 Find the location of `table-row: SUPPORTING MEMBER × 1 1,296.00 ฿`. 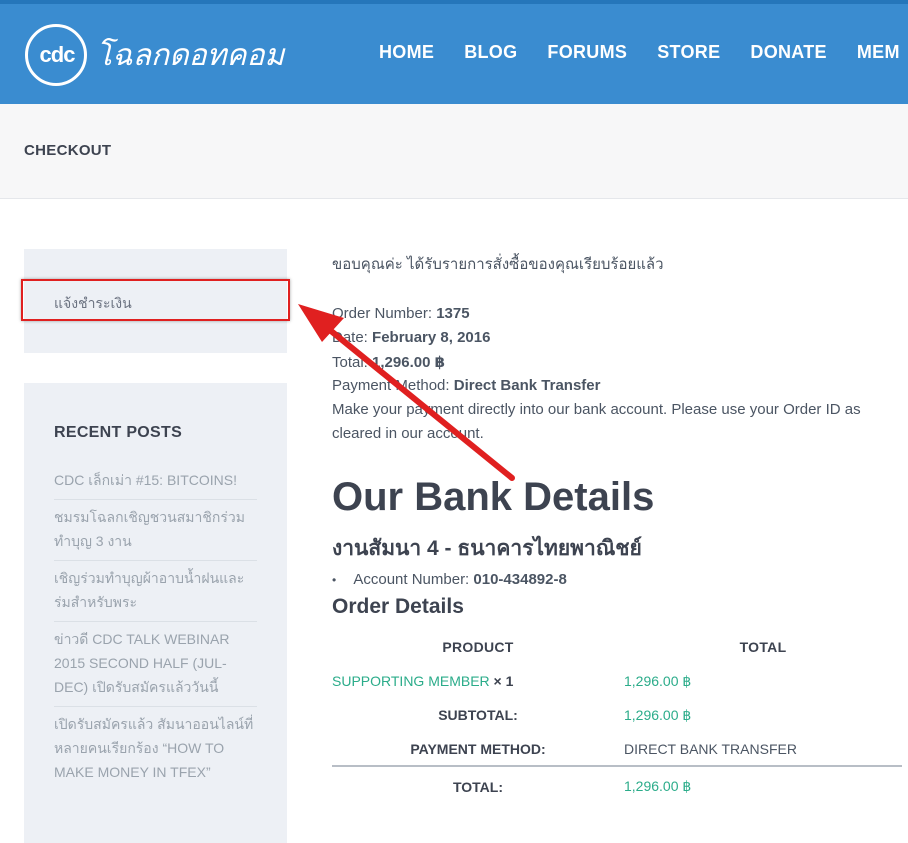

table-row: SUPPORTING MEMBER × 1 1,296.00 ฿ is located at coordinates (617, 681).